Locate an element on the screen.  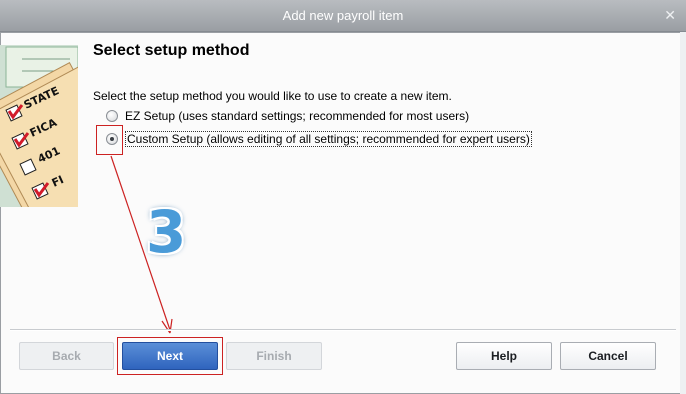
ez-setup-radio is located at coordinates (112, 116).